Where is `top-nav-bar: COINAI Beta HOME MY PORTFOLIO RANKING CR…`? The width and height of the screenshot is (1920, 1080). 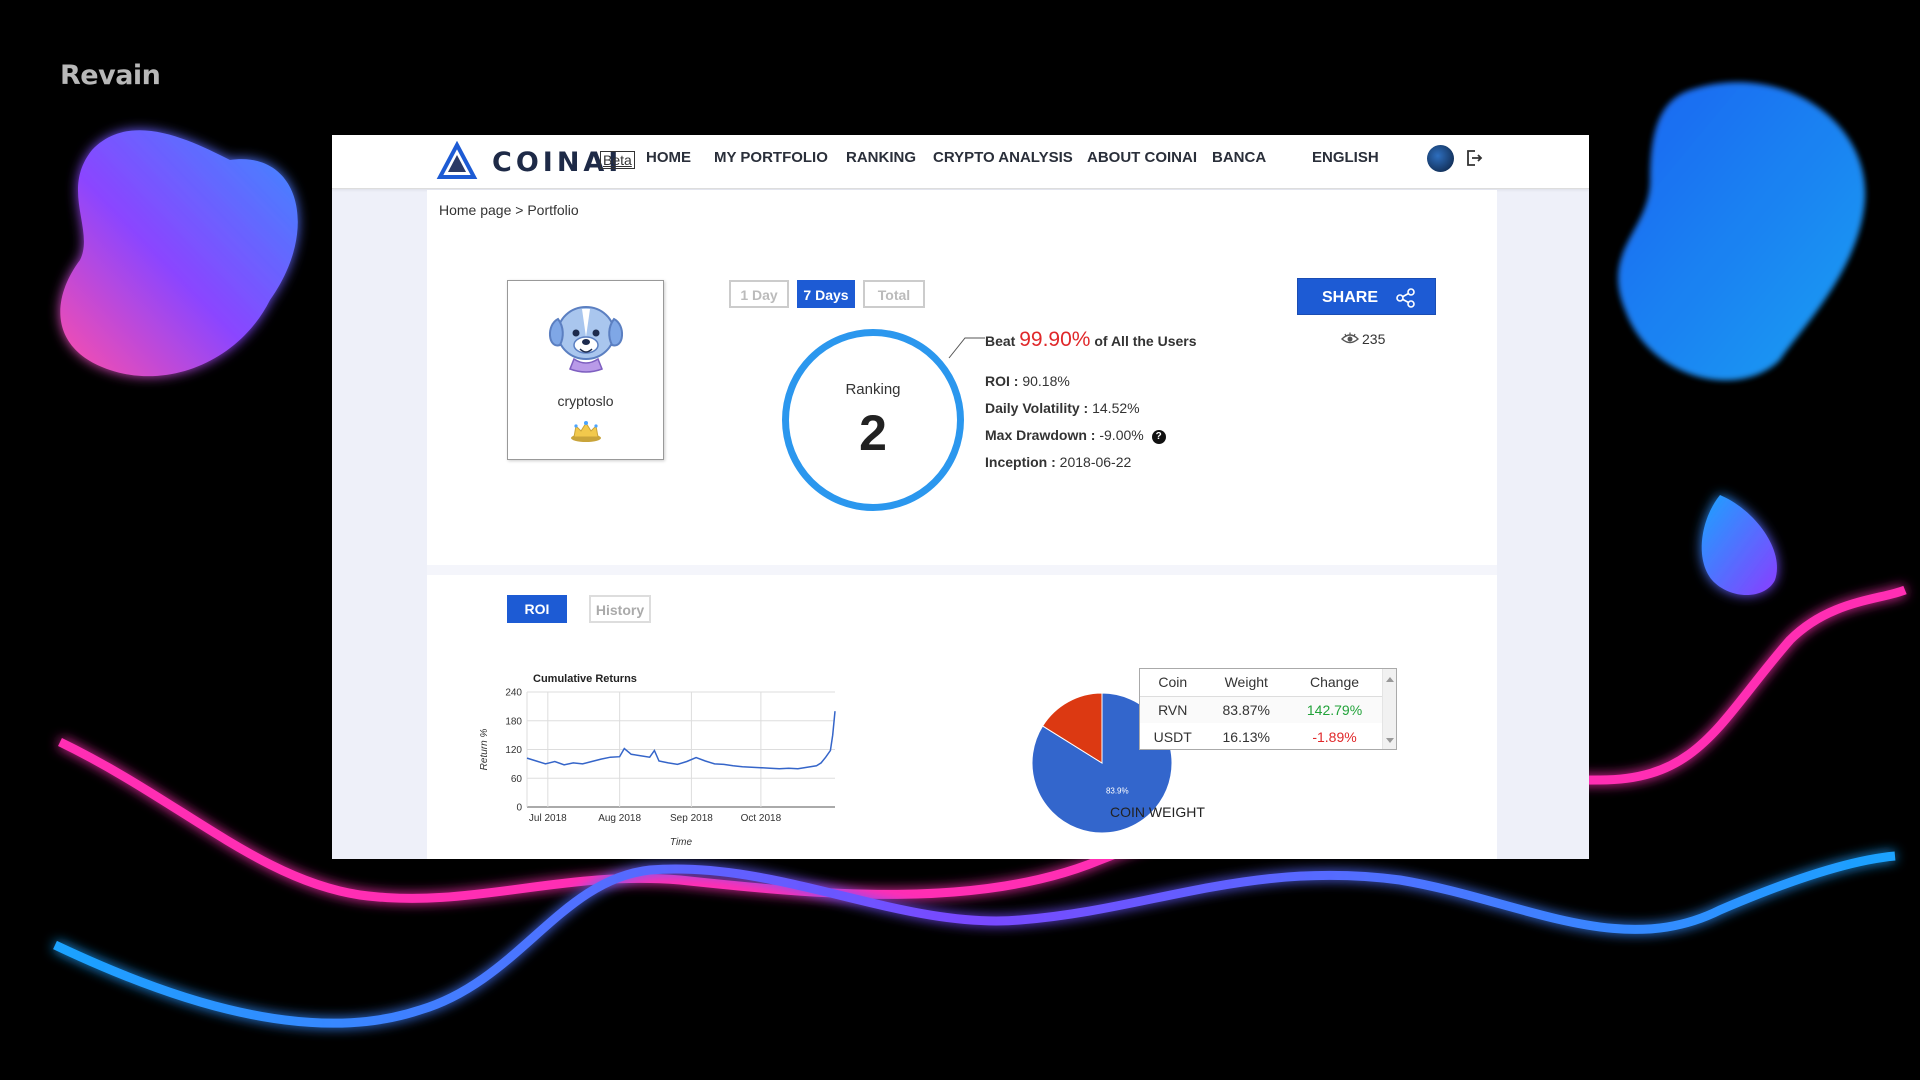 top-nav-bar: COINAI Beta HOME MY PORTFOLIO RANKING CR… is located at coordinates (960, 162).